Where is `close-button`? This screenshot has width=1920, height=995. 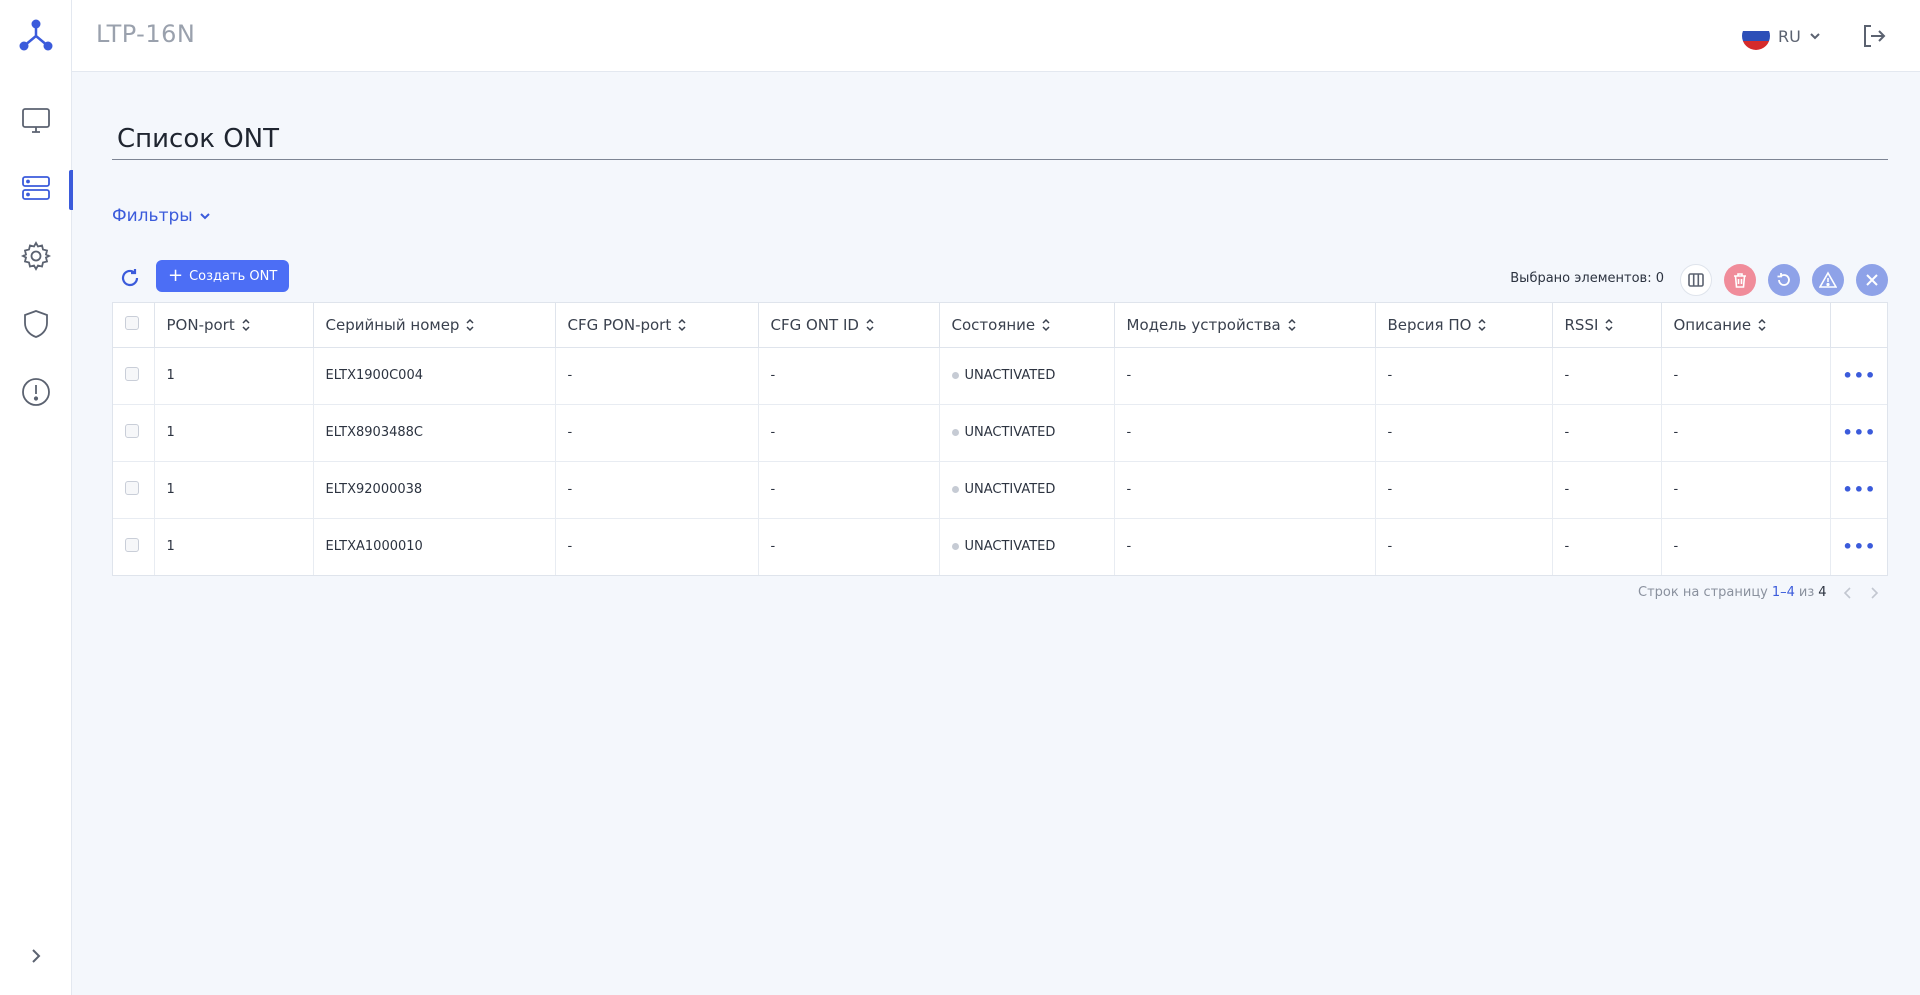
close-button is located at coordinates (1872, 280).